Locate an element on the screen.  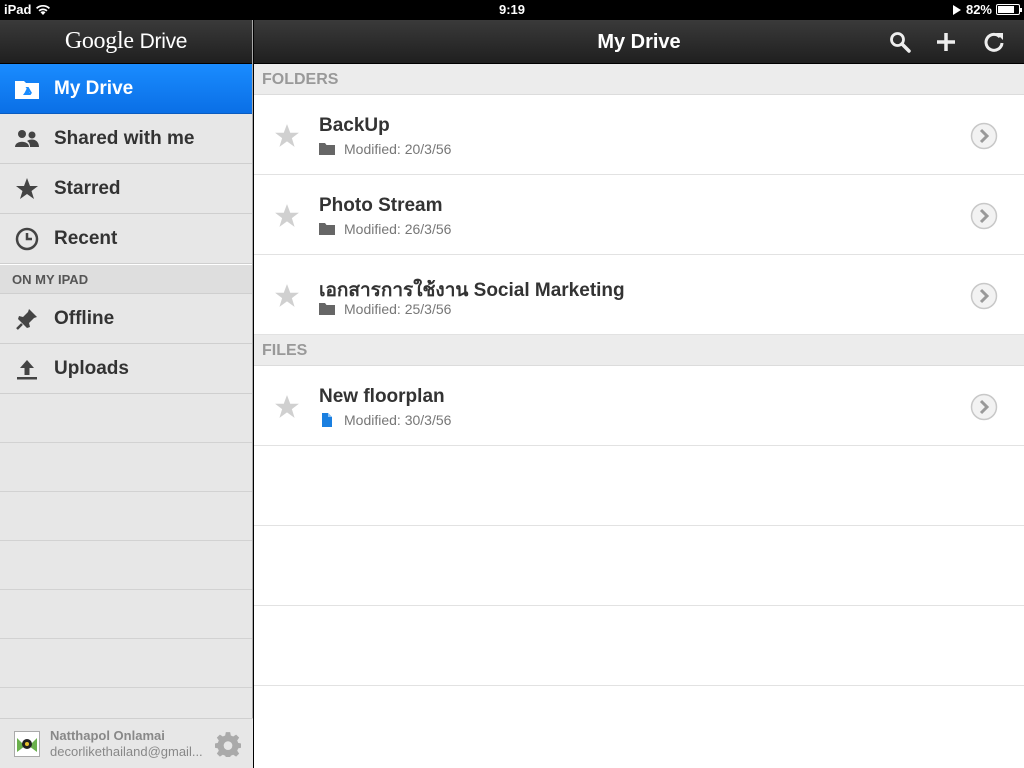
add-button is located at coordinates (946, 42).